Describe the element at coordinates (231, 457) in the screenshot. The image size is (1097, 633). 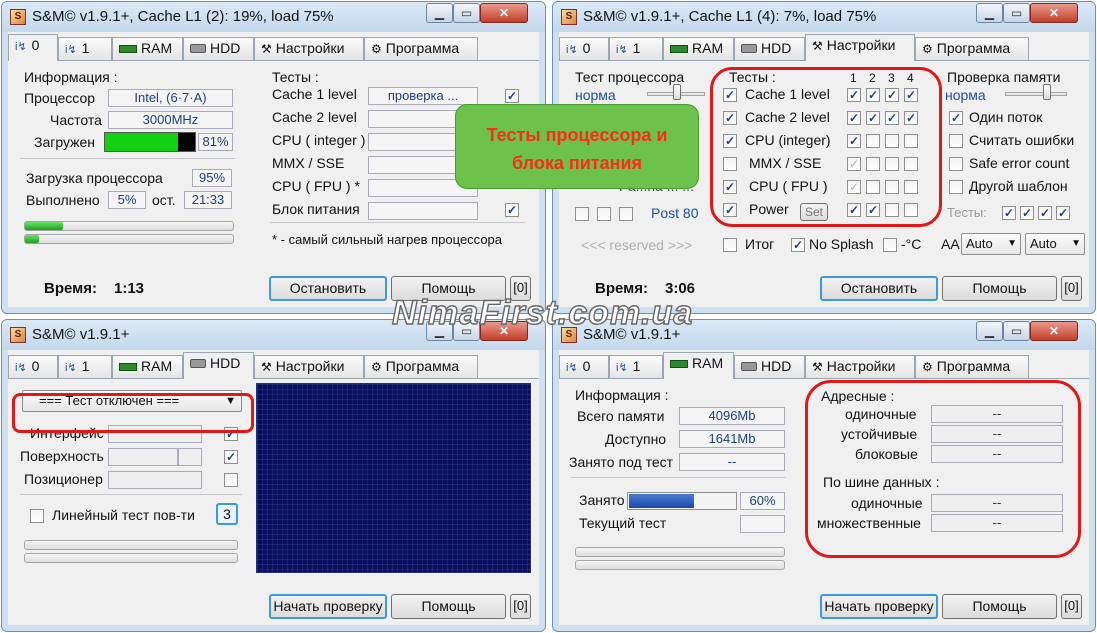
I see `surface-checkbox: ✓` at that location.